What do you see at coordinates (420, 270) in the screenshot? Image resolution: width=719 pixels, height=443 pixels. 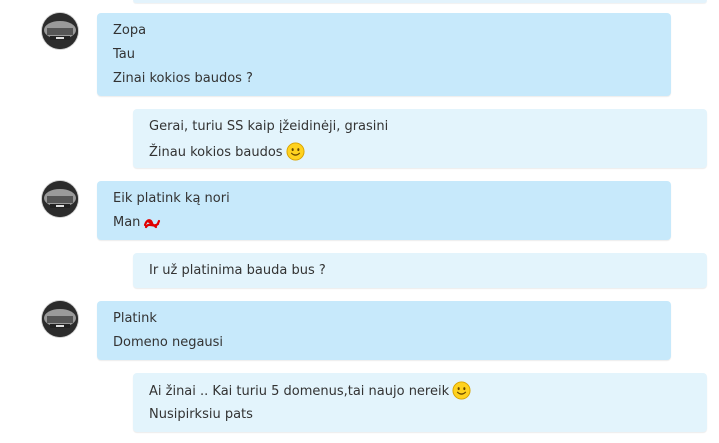 I see `outgoing-message-bubble: Ir už platinima bauda bus ?` at bounding box center [420, 270].